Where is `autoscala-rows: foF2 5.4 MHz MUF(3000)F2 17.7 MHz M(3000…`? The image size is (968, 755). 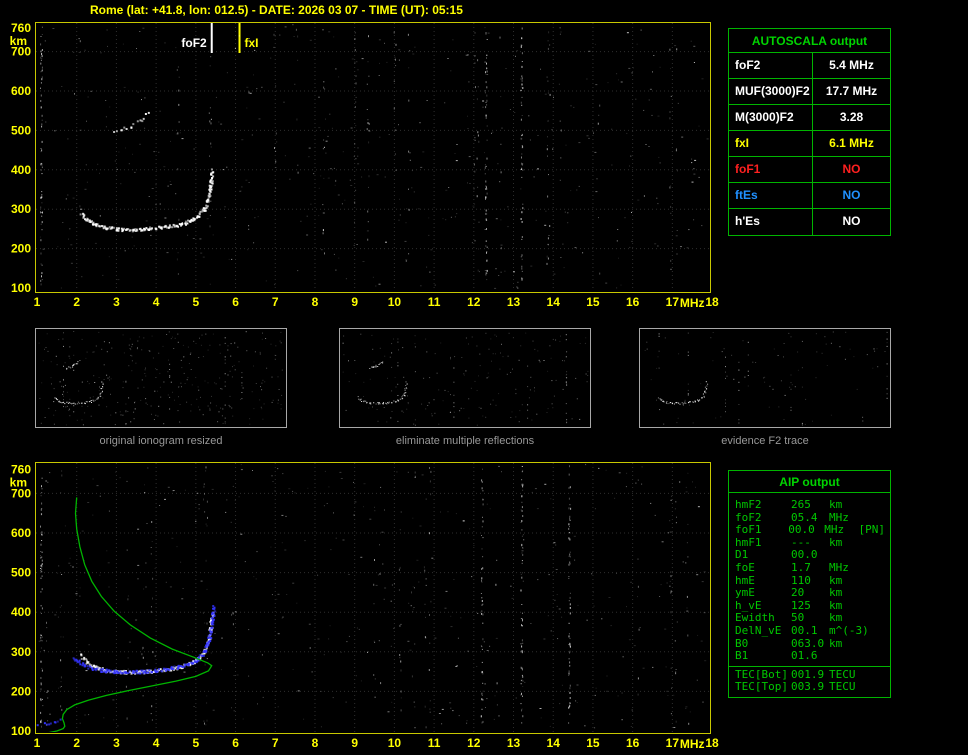 autoscala-rows: foF2 5.4 MHz MUF(3000)F2 17.7 MHz M(3000… is located at coordinates (809, 144).